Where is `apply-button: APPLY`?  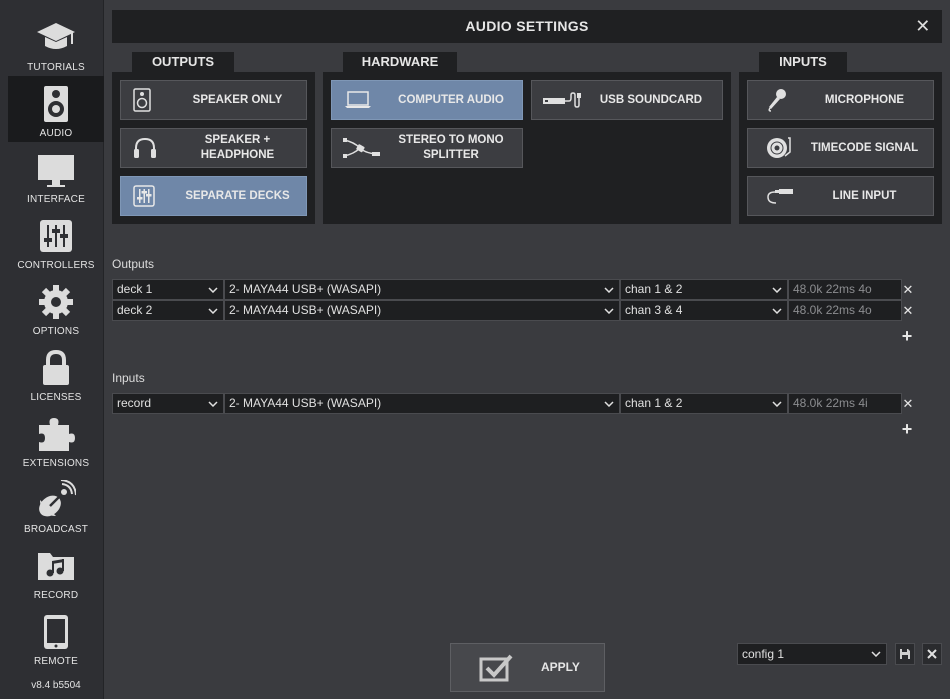 apply-button: APPLY is located at coordinates (527, 667).